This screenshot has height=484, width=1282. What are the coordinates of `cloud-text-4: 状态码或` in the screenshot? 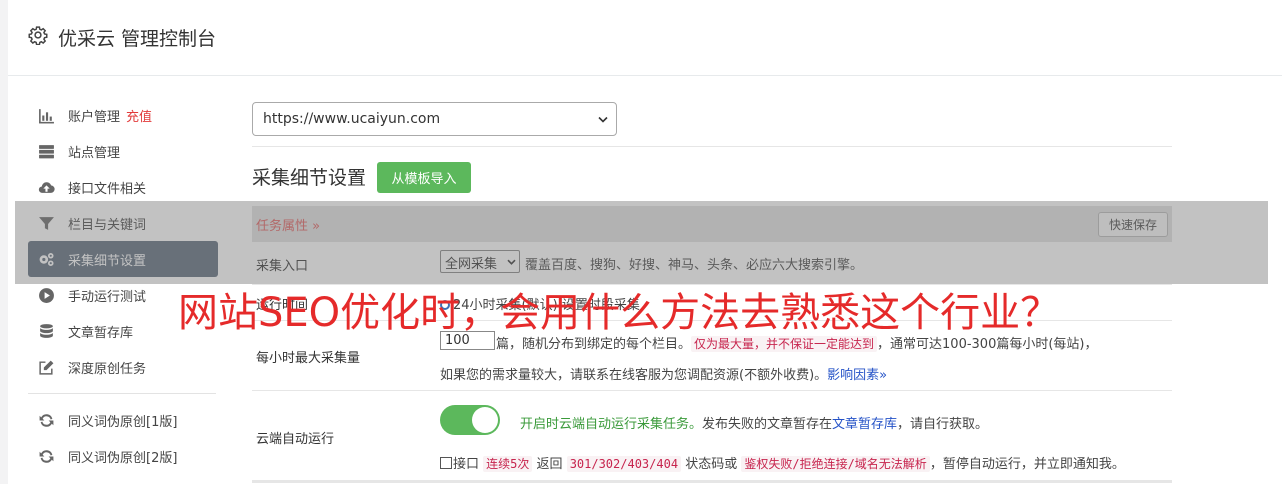 It's located at (711, 464).